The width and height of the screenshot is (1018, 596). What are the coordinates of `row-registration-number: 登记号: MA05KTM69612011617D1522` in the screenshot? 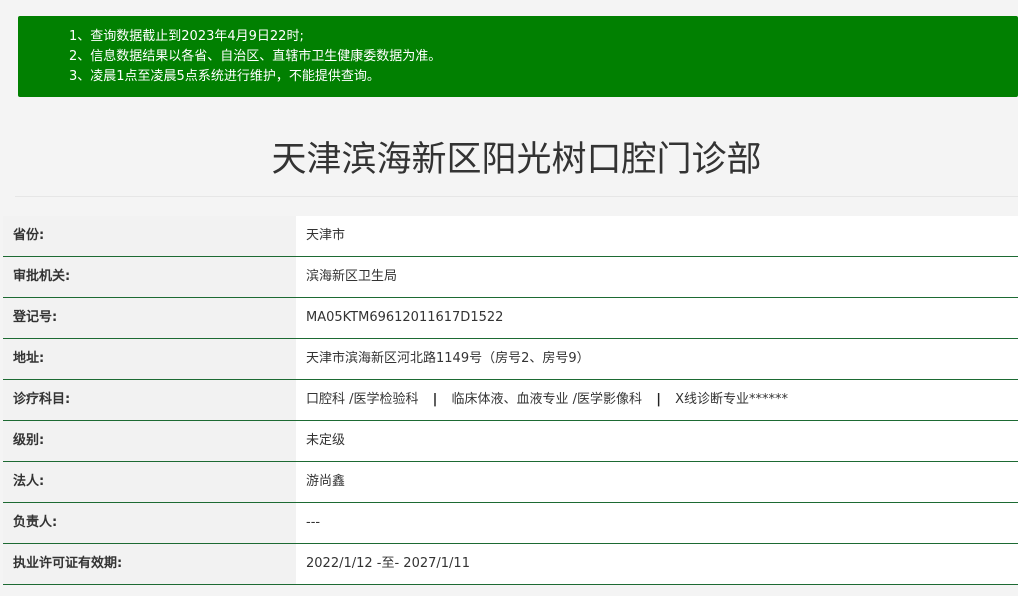 It's located at (510, 318).